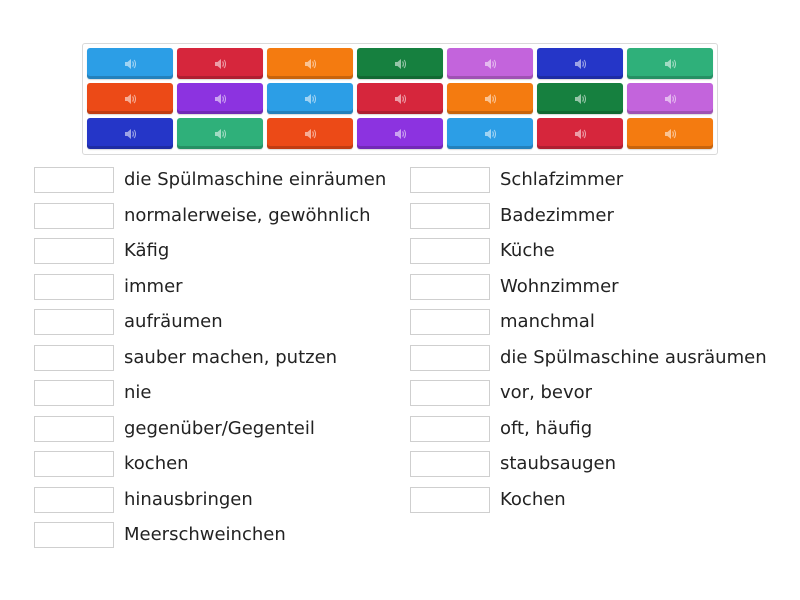  I want to click on word-label: Badezimmer, so click(557, 215).